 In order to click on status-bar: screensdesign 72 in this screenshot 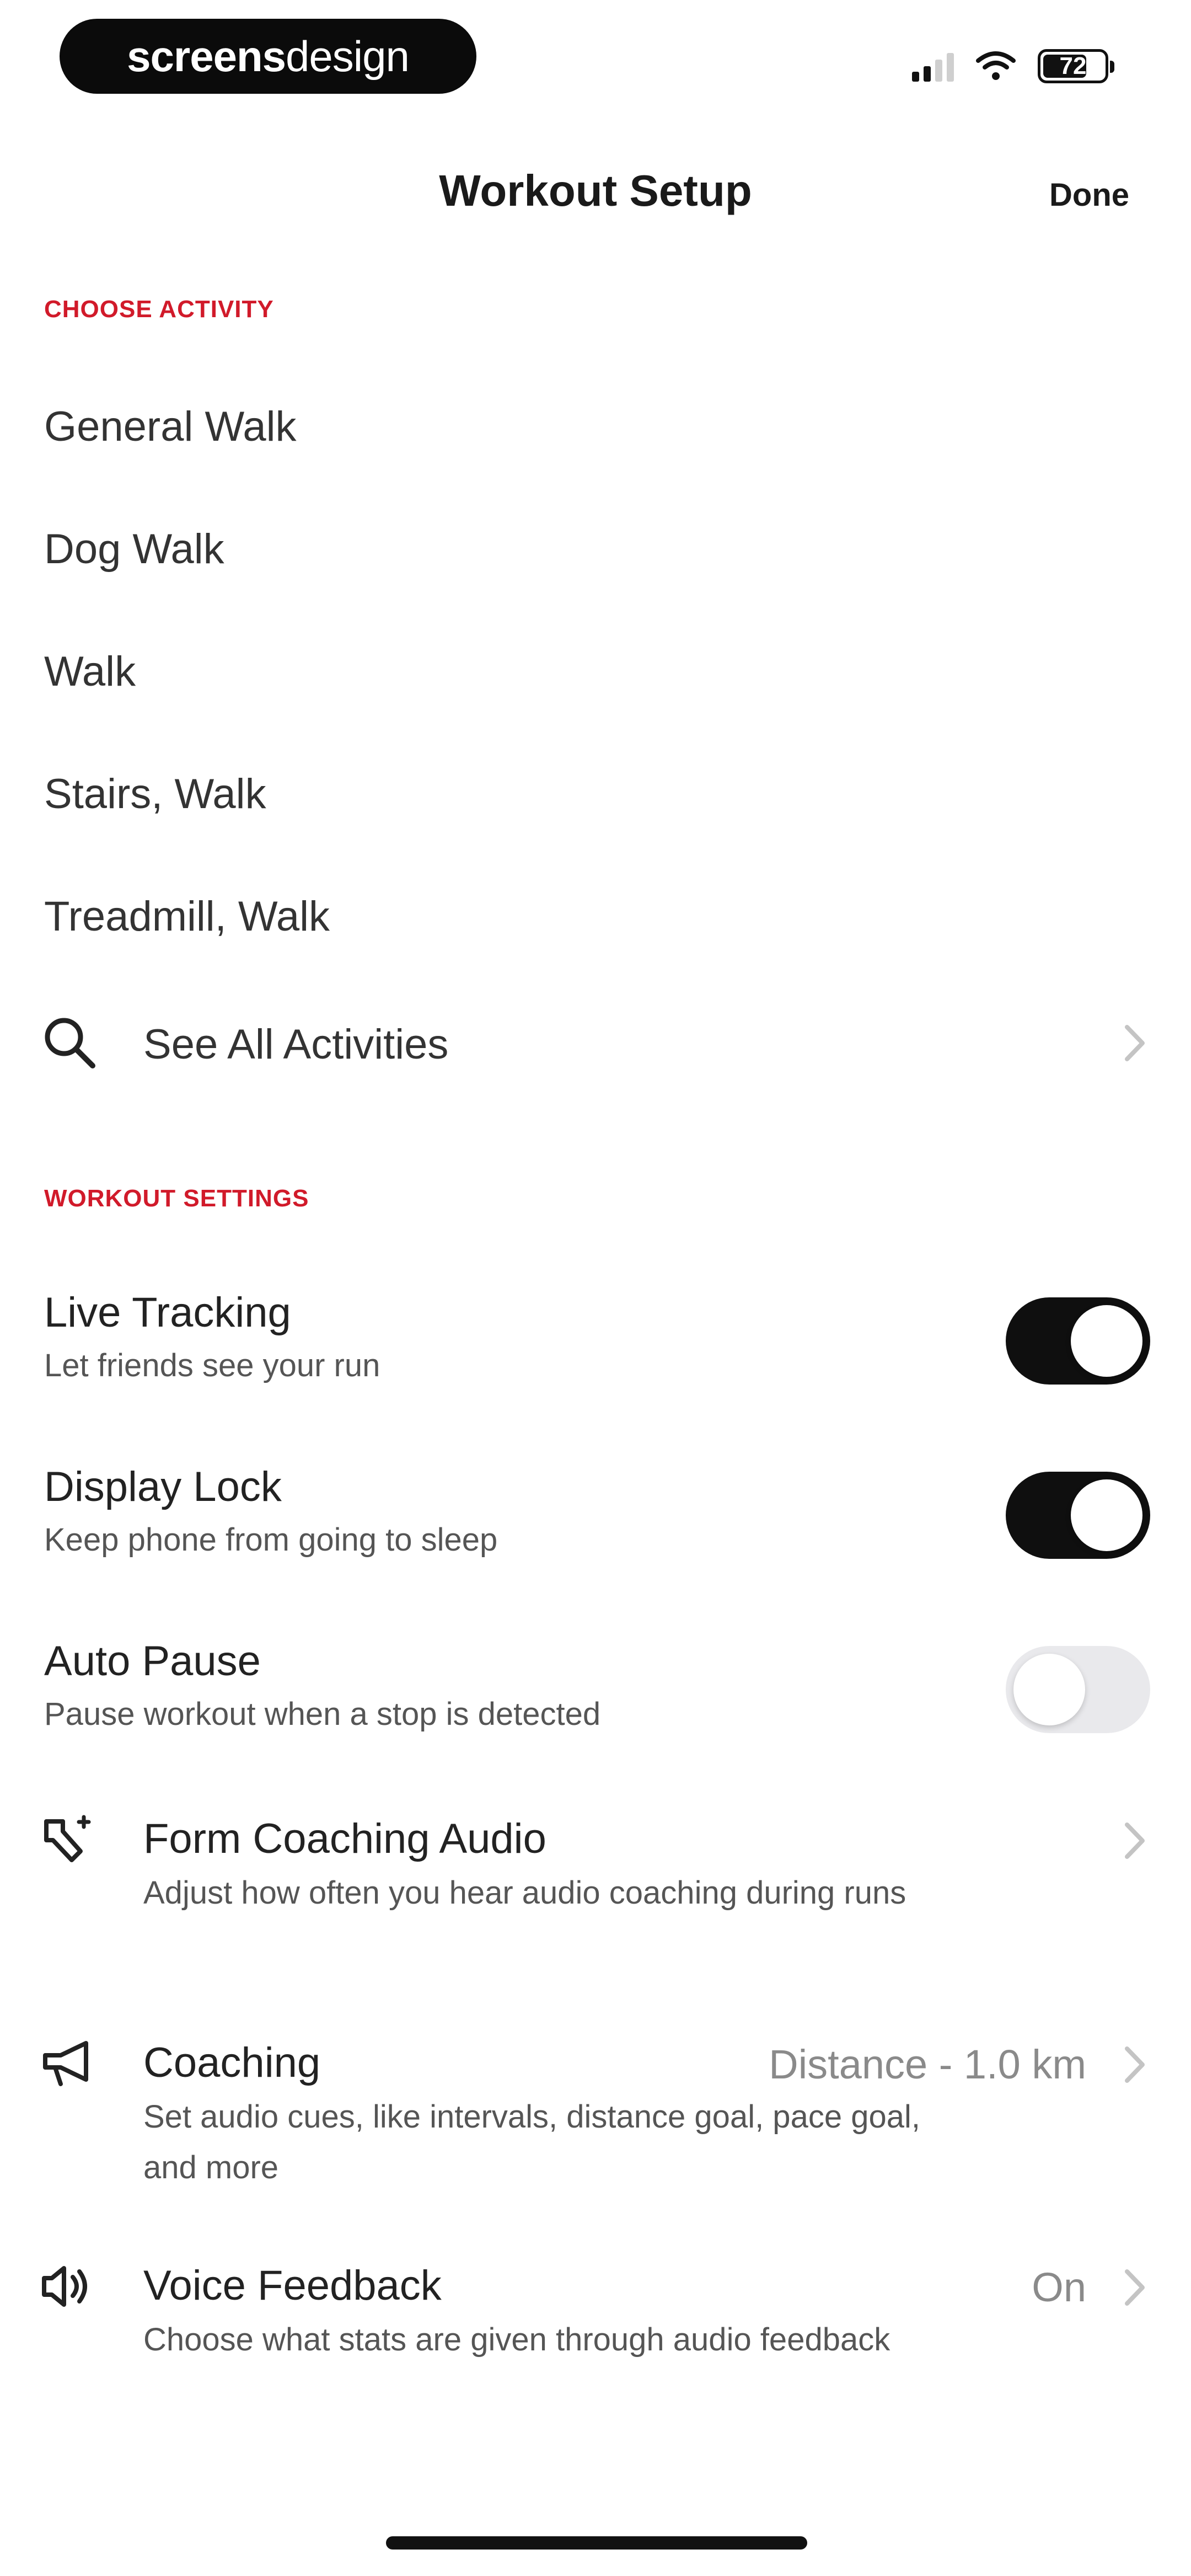, I will do `click(595, 55)`.